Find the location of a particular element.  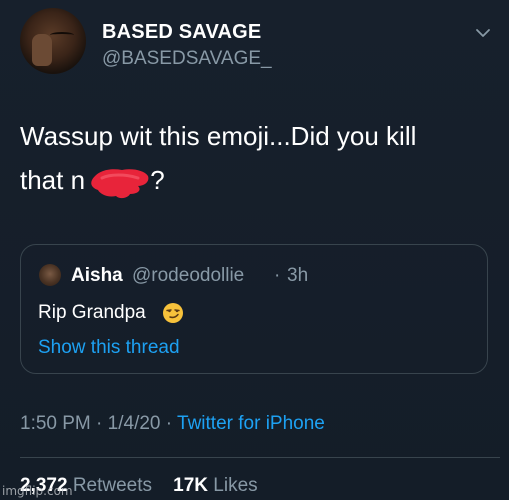

quoted-handle: @rodeodollie is located at coordinates (188, 275).